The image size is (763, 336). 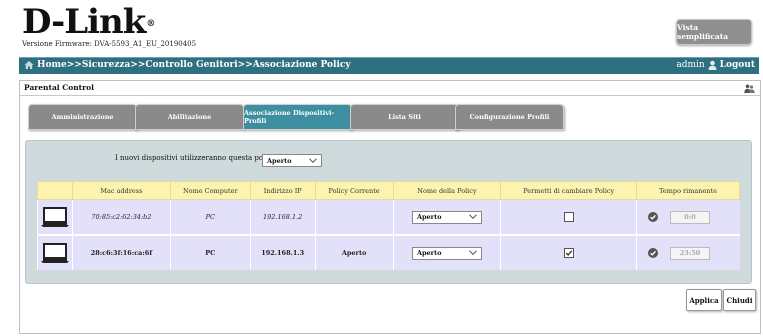 I want to click on header-time-remaining: Tempo rimanente, so click(x=688, y=190).